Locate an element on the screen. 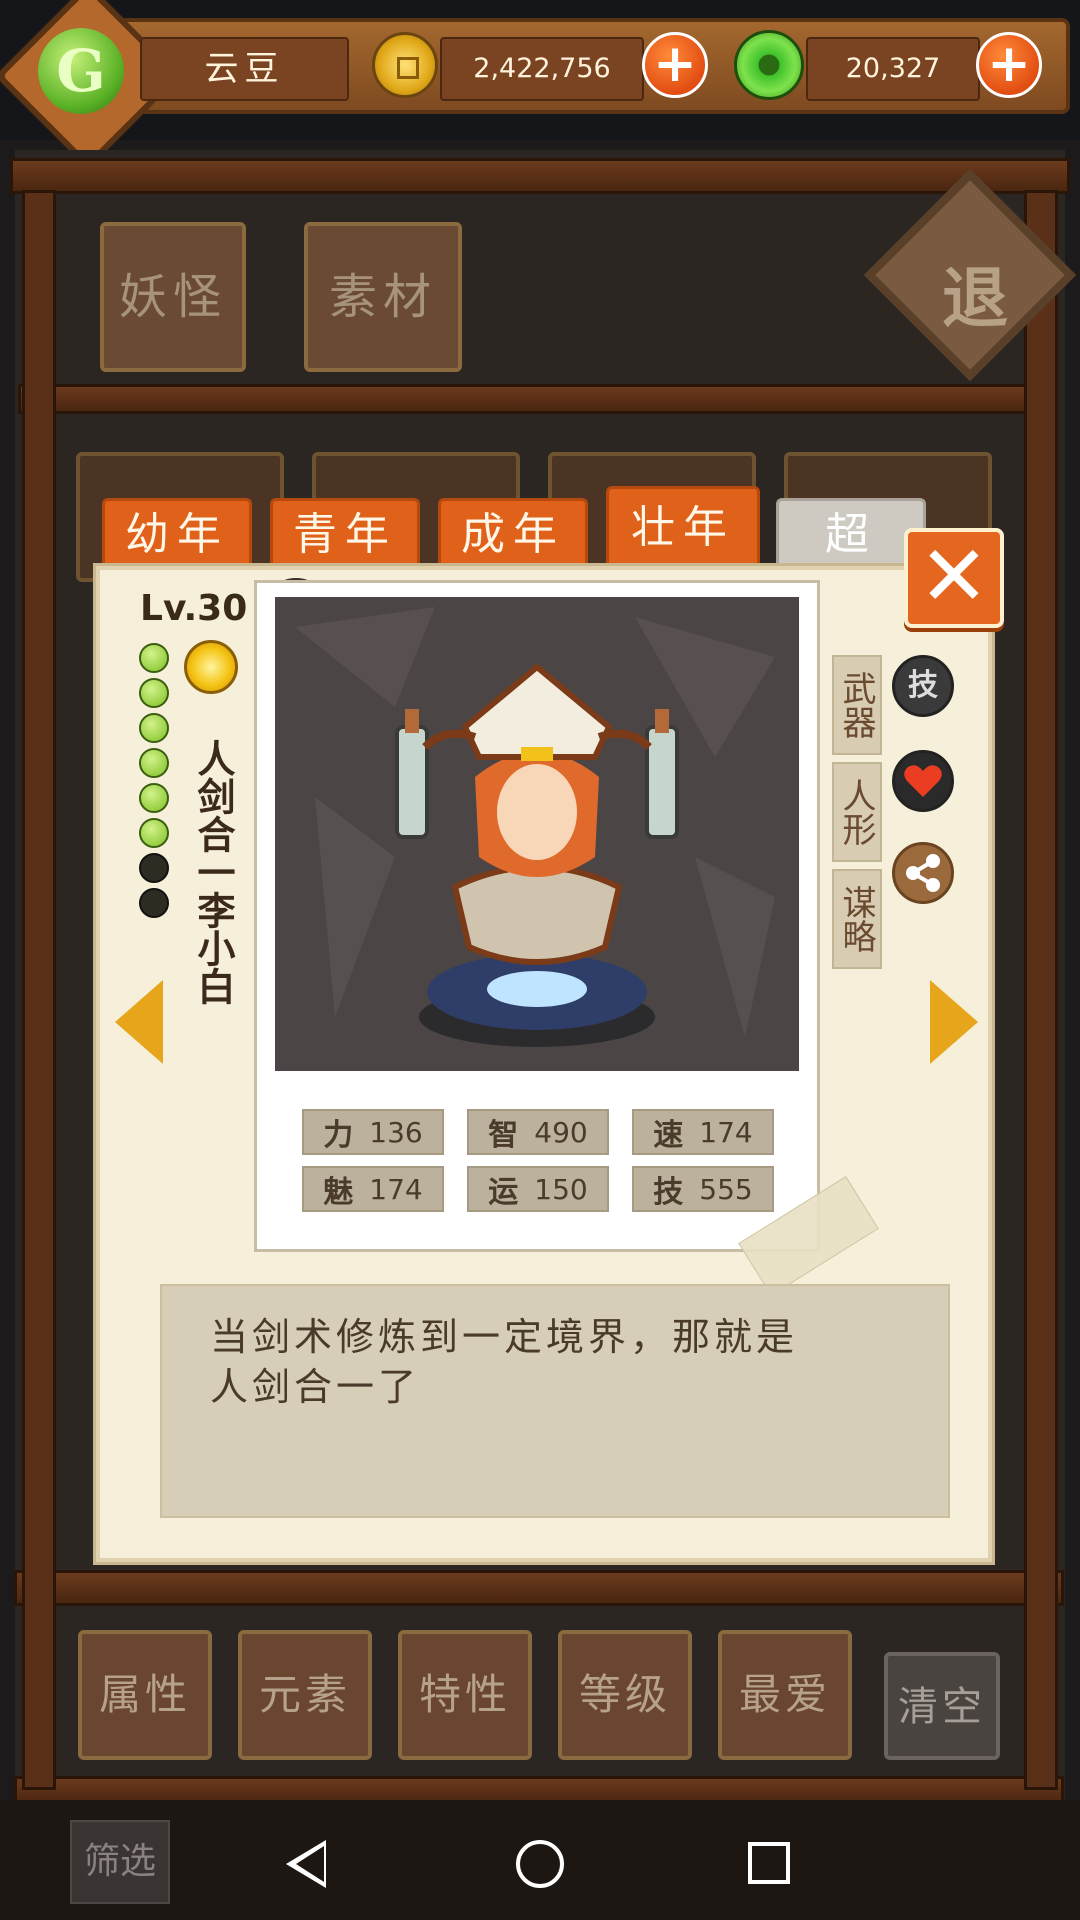 This screenshot has height=1920, width=1080. tab-childhood: 幼年 is located at coordinates (177, 534).